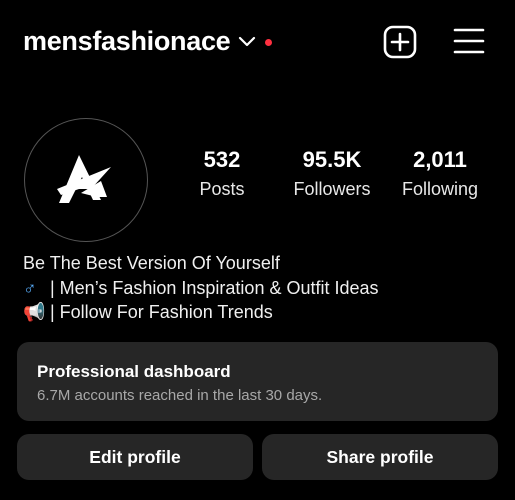  What do you see at coordinates (222, 189) in the screenshot?
I see `posts-label: Posts` at bounding box center [222, 189].